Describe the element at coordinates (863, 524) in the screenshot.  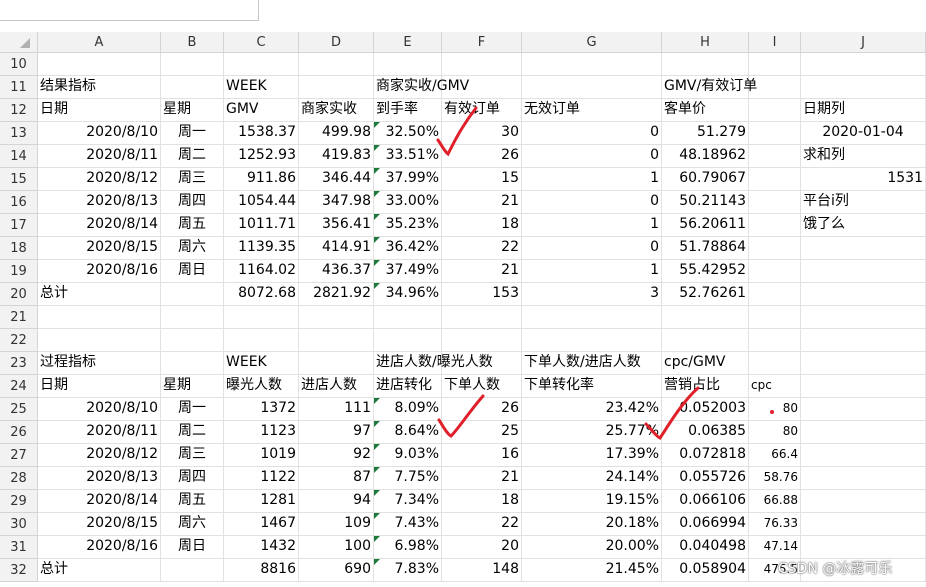
I see `cell-j30` at that location.